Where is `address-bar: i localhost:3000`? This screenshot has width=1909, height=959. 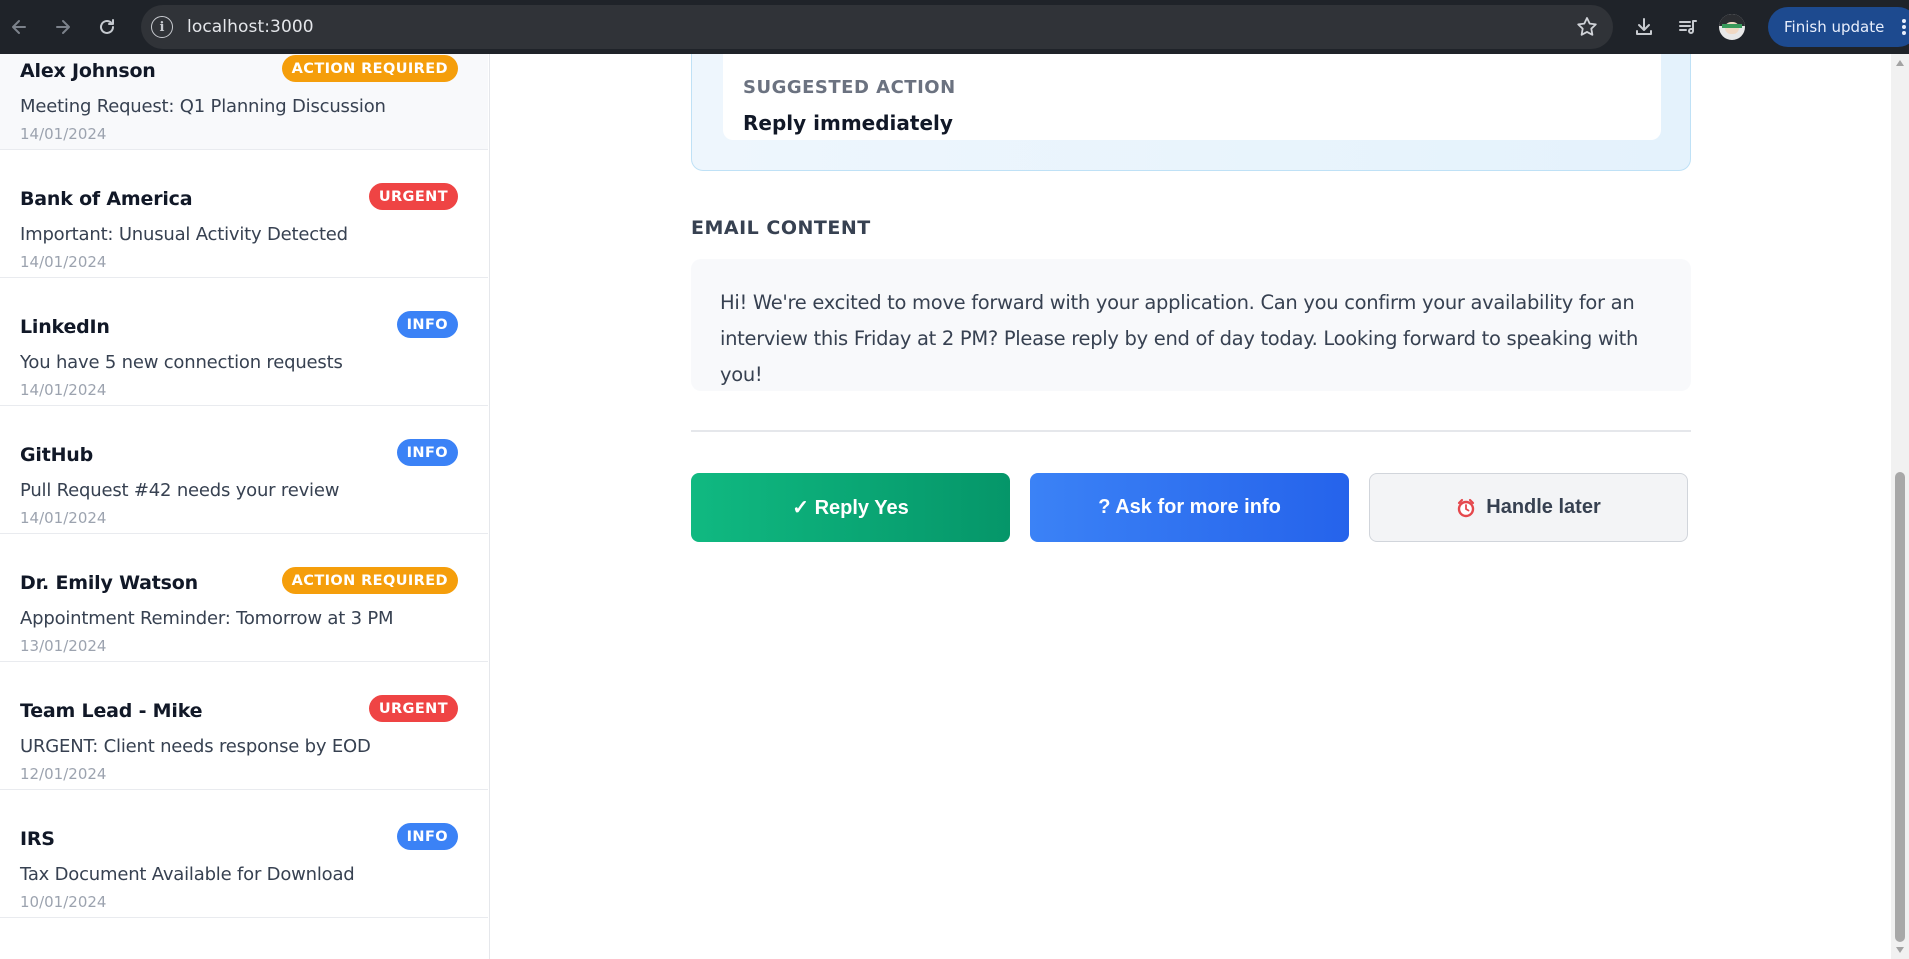
address-bar: i localhost:3000 is located at coordinates (877, 27).